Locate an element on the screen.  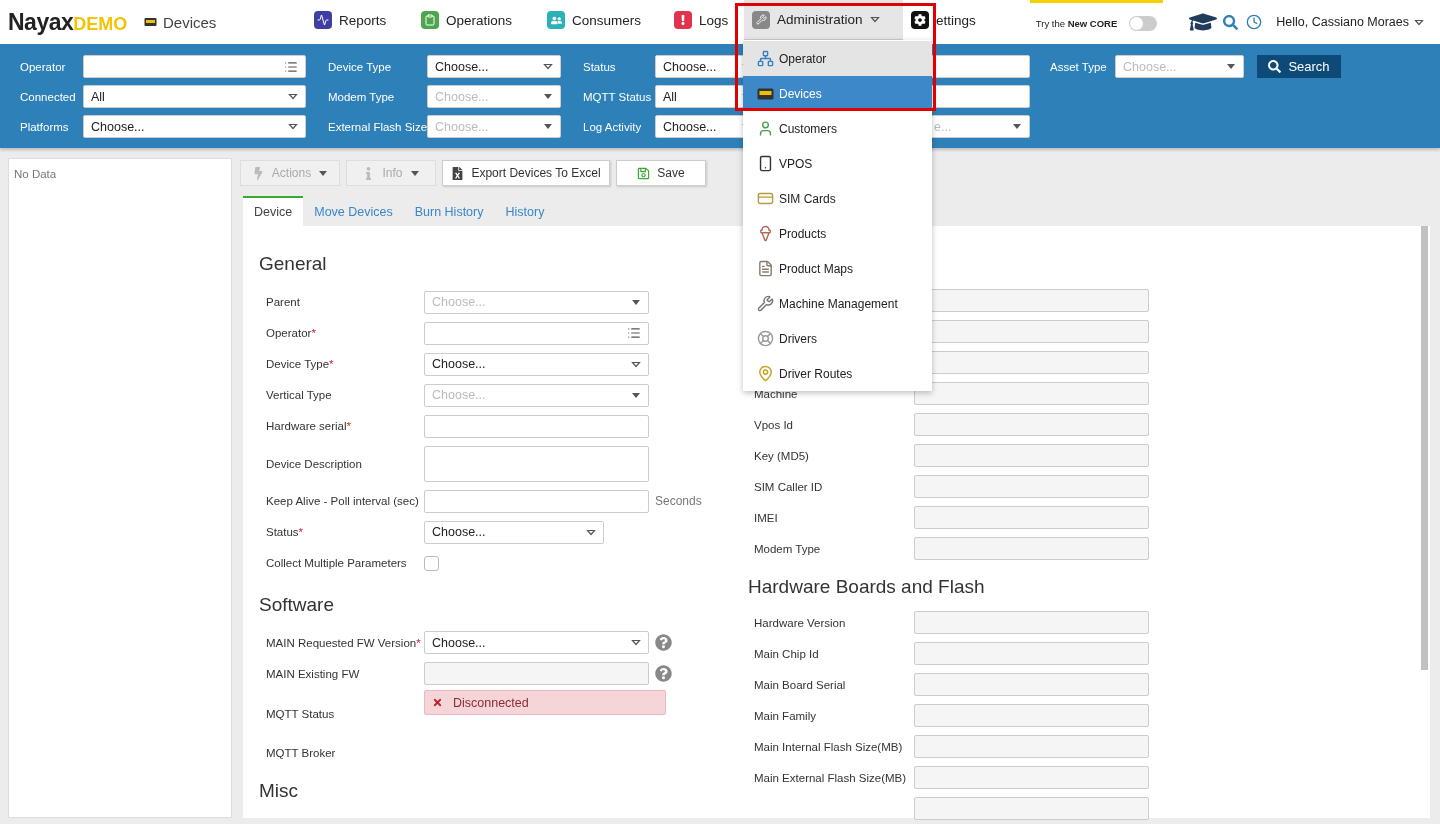
nav-item: ettings is located at coordinates (943, 20).